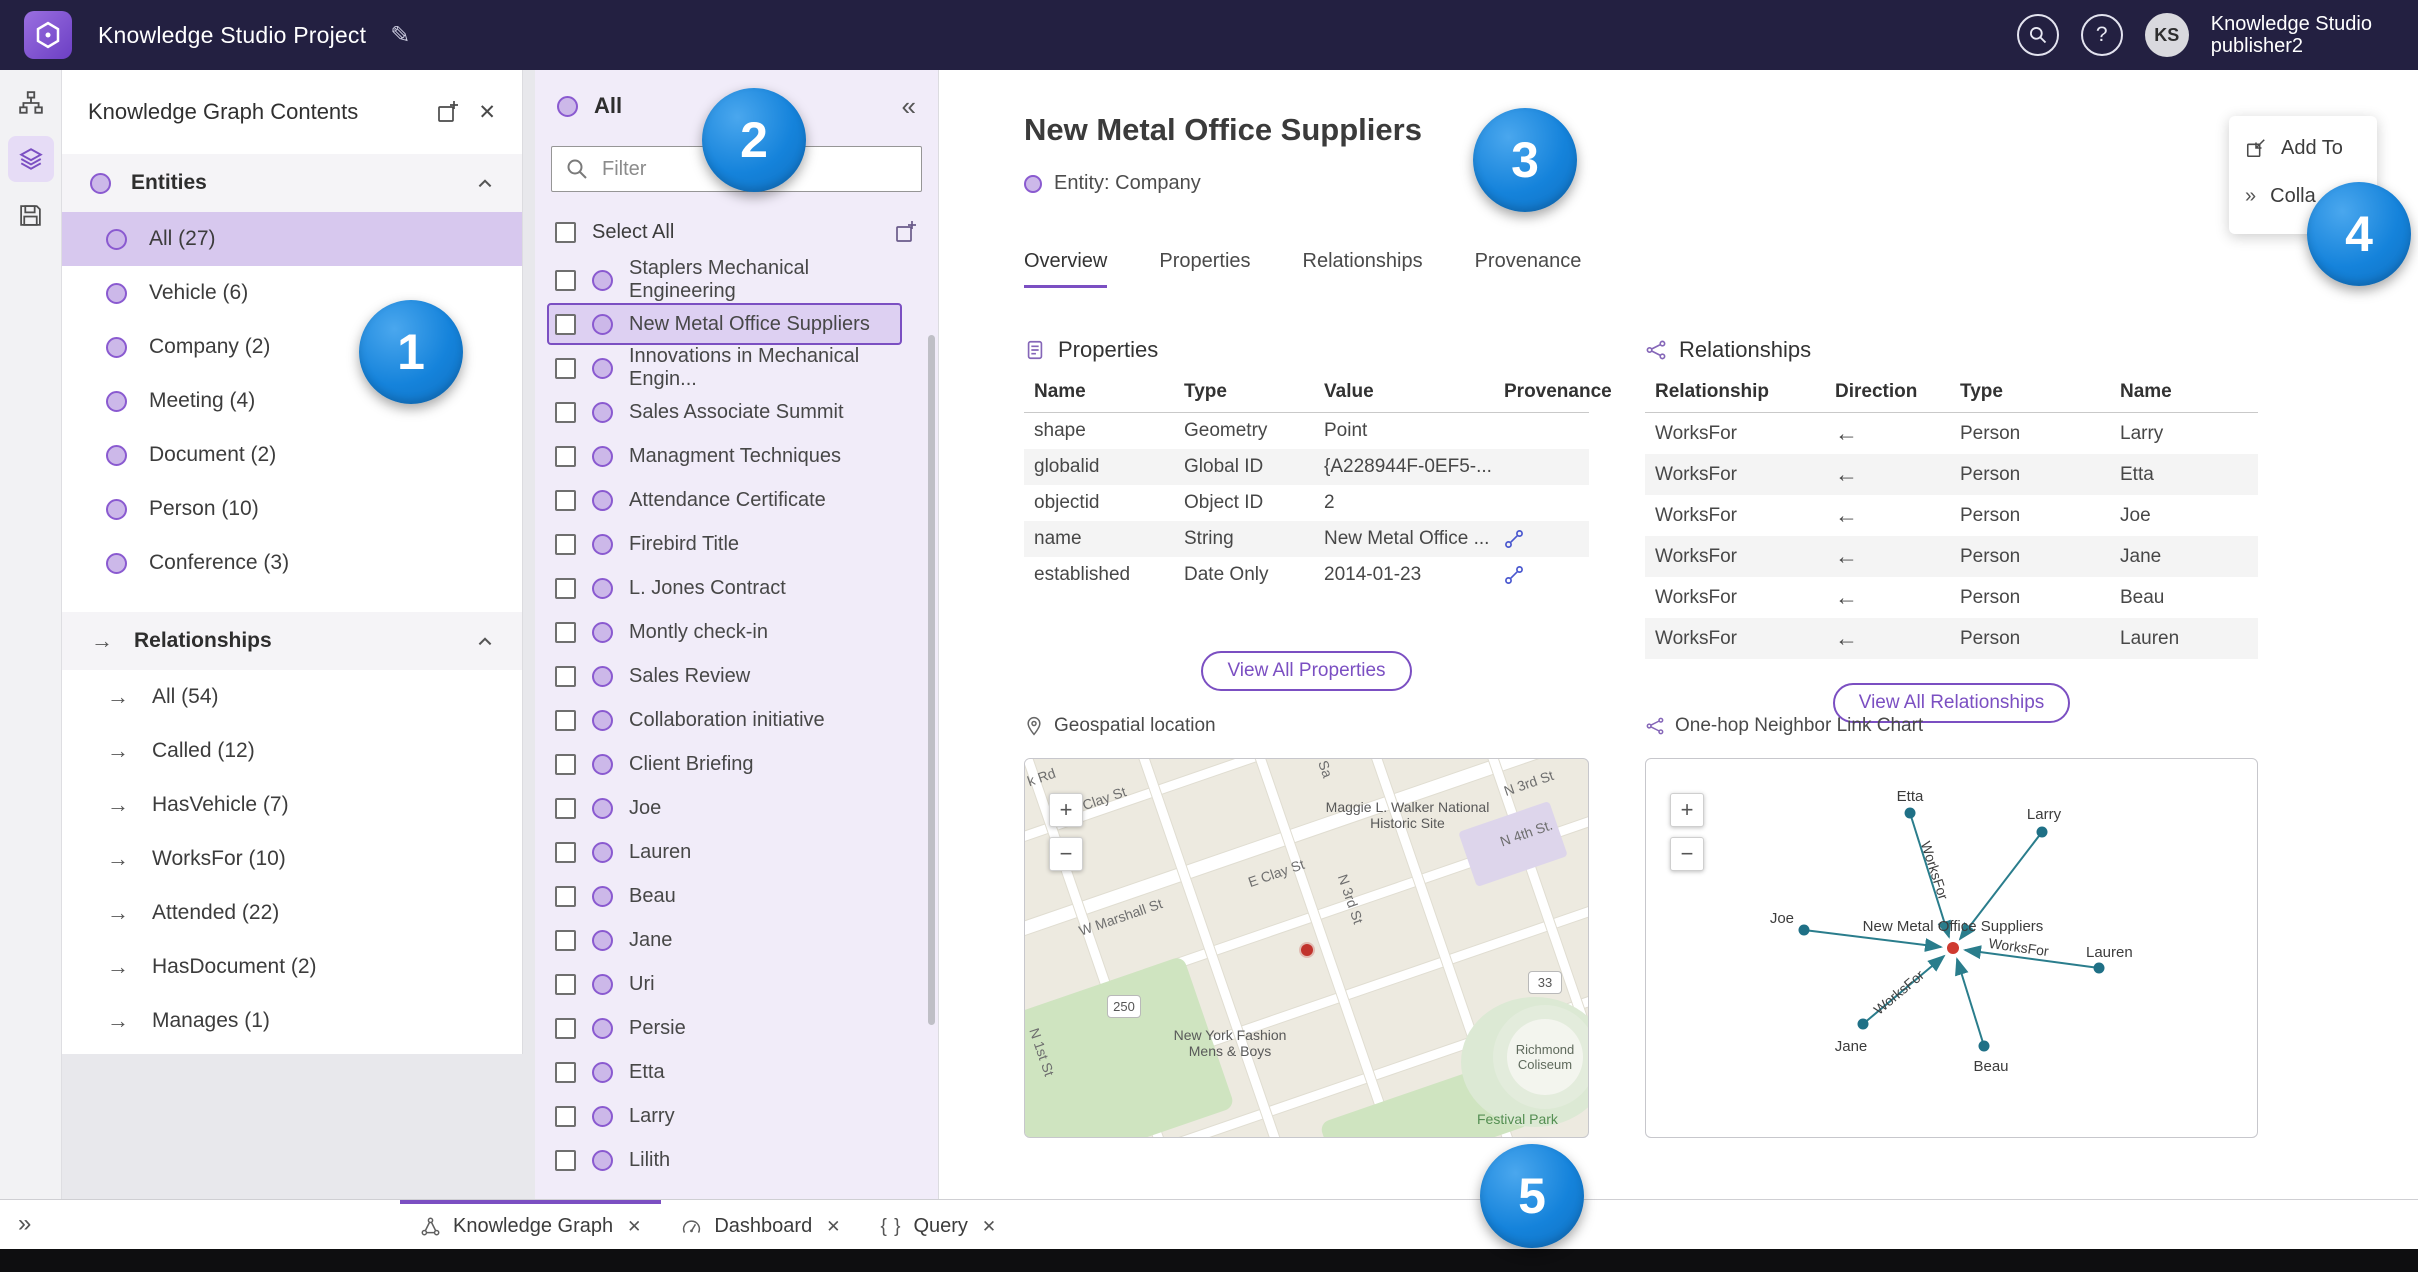 The image size is (2418, 1272). I want to click on relationships-item-hasvehicle: → HasVehicle (7), so click(292, 805).